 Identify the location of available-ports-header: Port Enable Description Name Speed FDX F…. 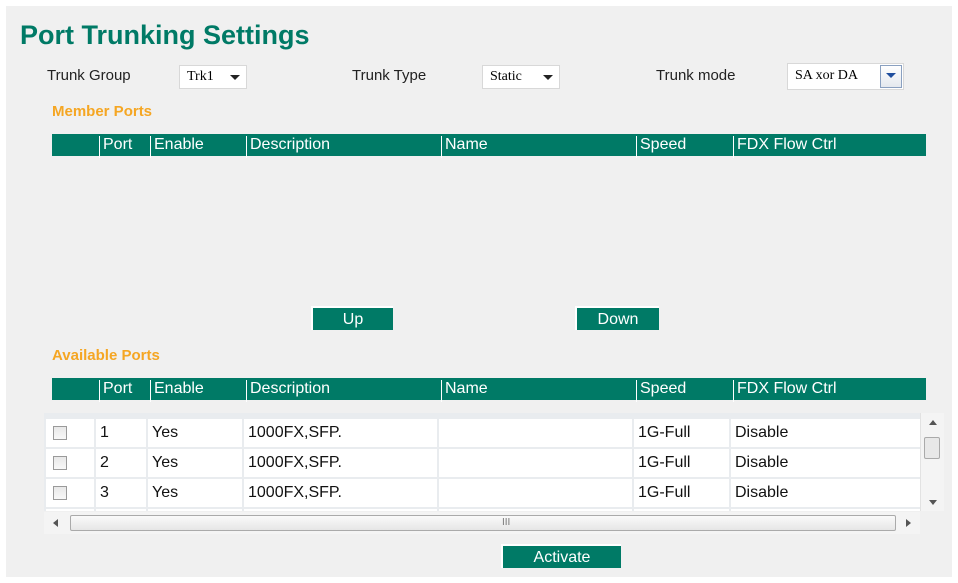
(489, 390).